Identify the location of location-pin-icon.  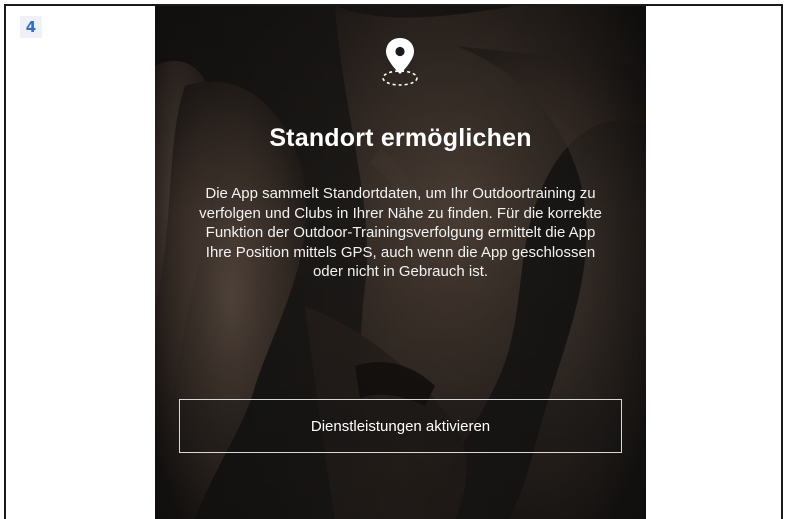
(400, 62).